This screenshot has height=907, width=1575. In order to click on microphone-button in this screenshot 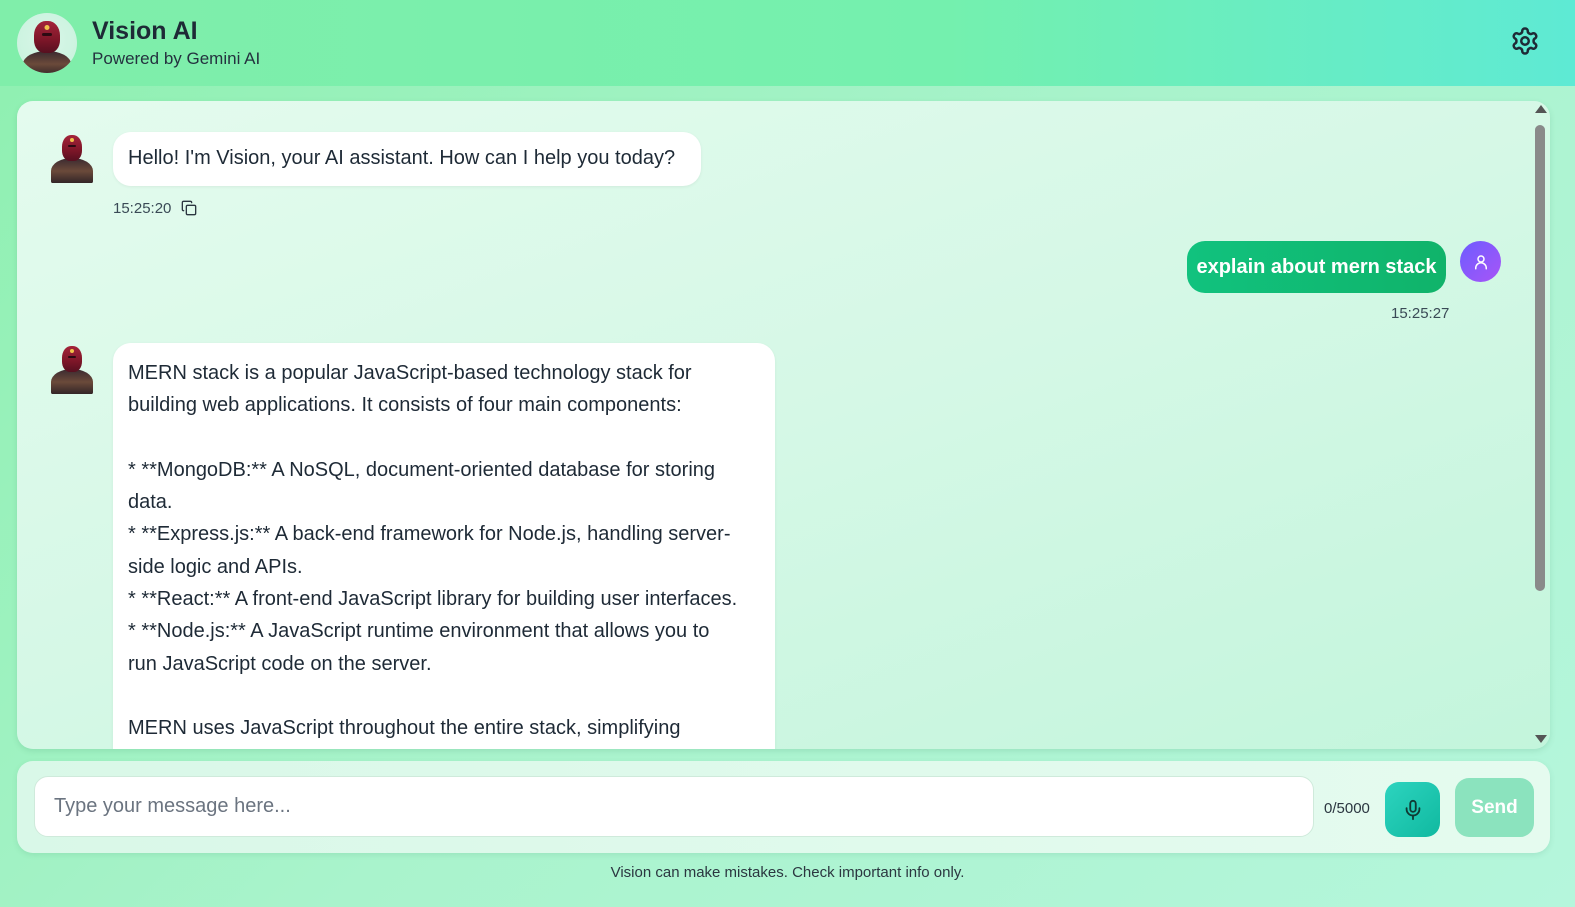, I will do `click(1412, 809)`.